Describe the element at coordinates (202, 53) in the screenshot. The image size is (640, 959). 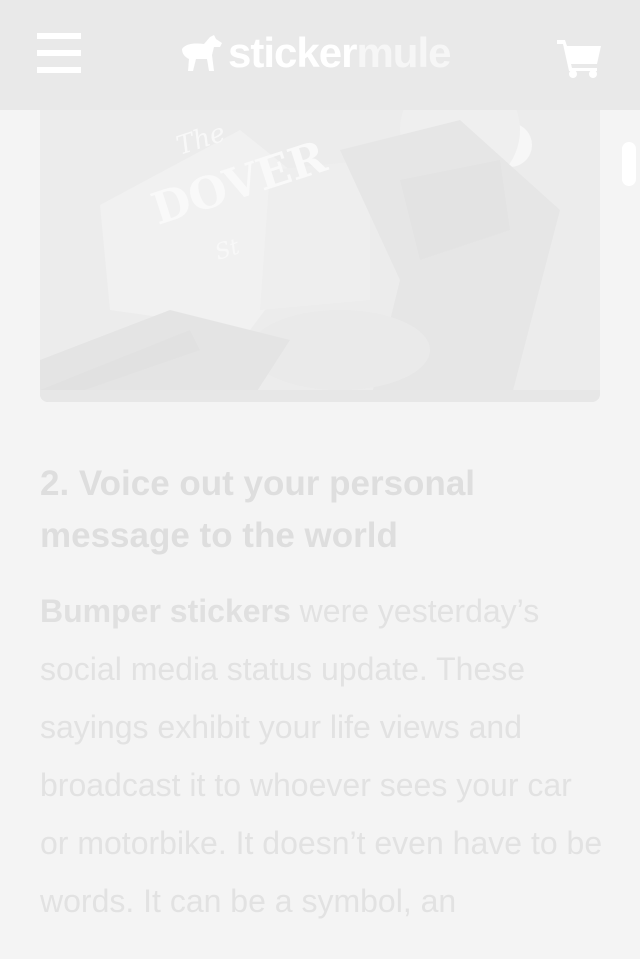
I see `mule-logo-icon` at that location.